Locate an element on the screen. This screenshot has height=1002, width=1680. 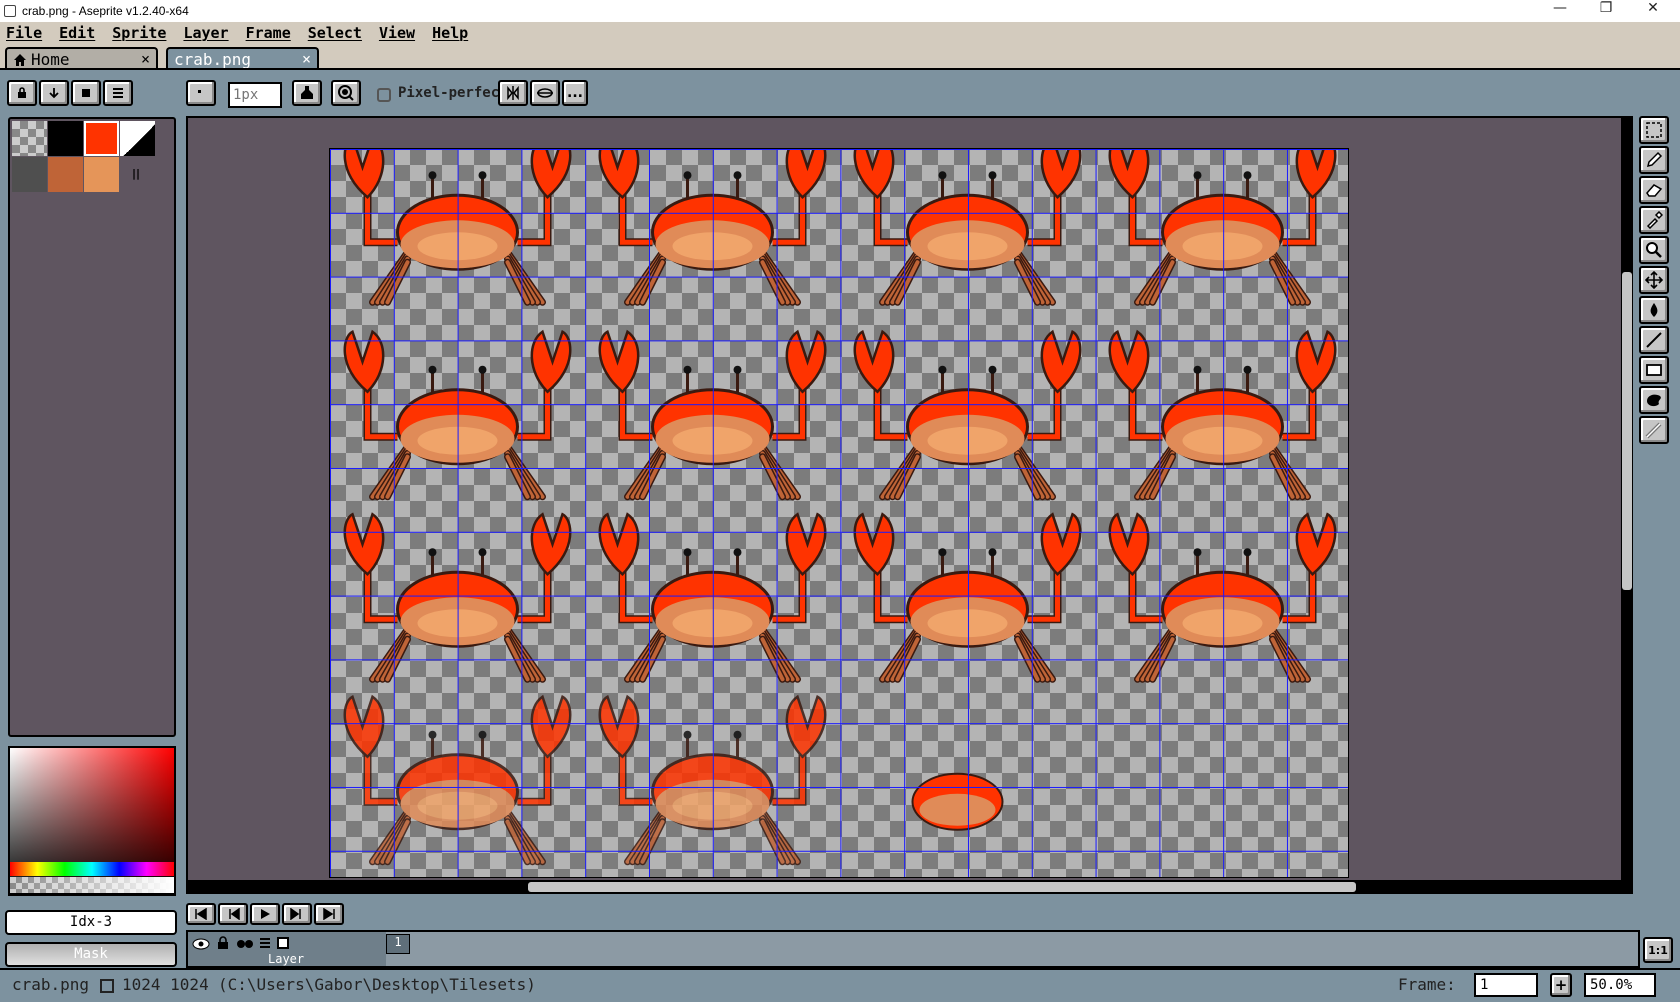
palette-resize-handle: || is located at coordinates (136, 173).